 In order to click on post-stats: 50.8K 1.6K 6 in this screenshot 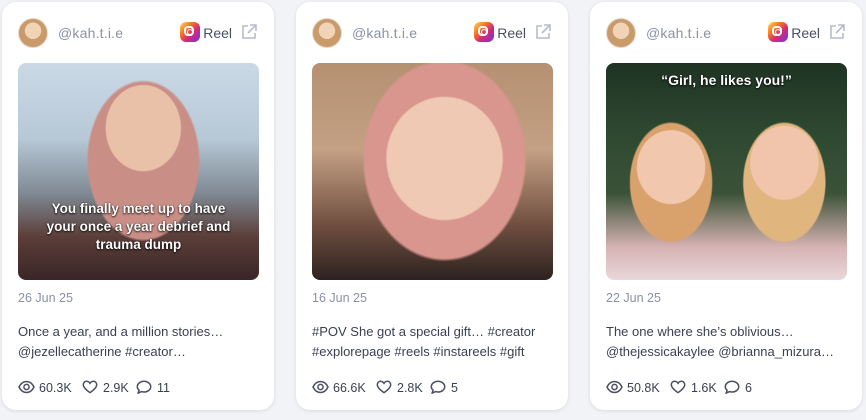, I will do `click(727, 388)`.